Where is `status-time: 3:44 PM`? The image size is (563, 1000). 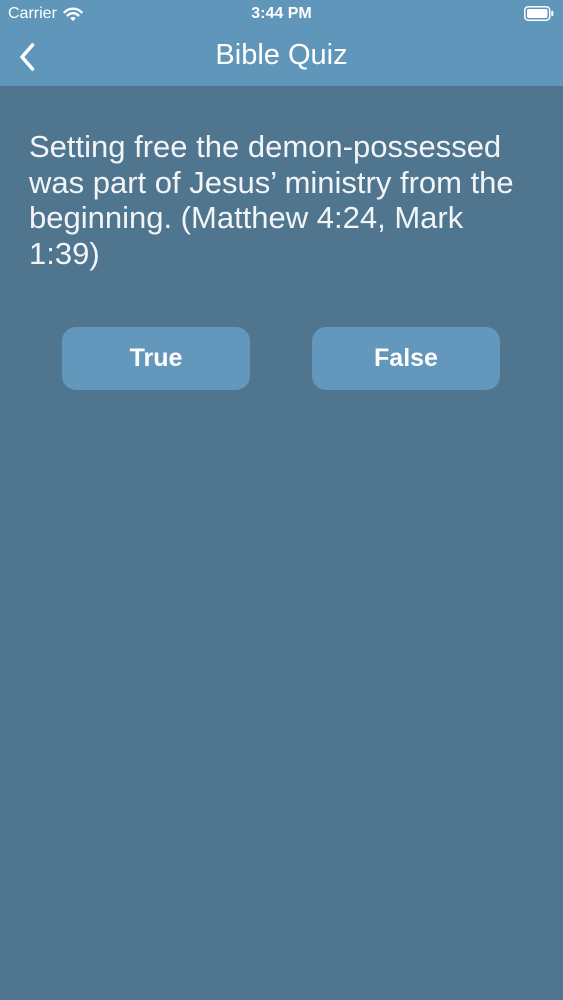
status-time: 3:44 PM is located at coordinates (281, 13).